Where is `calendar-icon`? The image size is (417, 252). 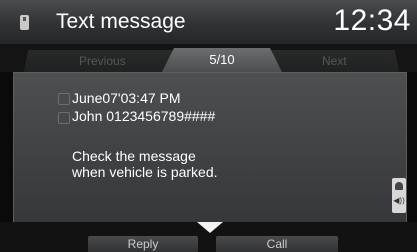
calendar-icon is located at coordinates (64, 99).